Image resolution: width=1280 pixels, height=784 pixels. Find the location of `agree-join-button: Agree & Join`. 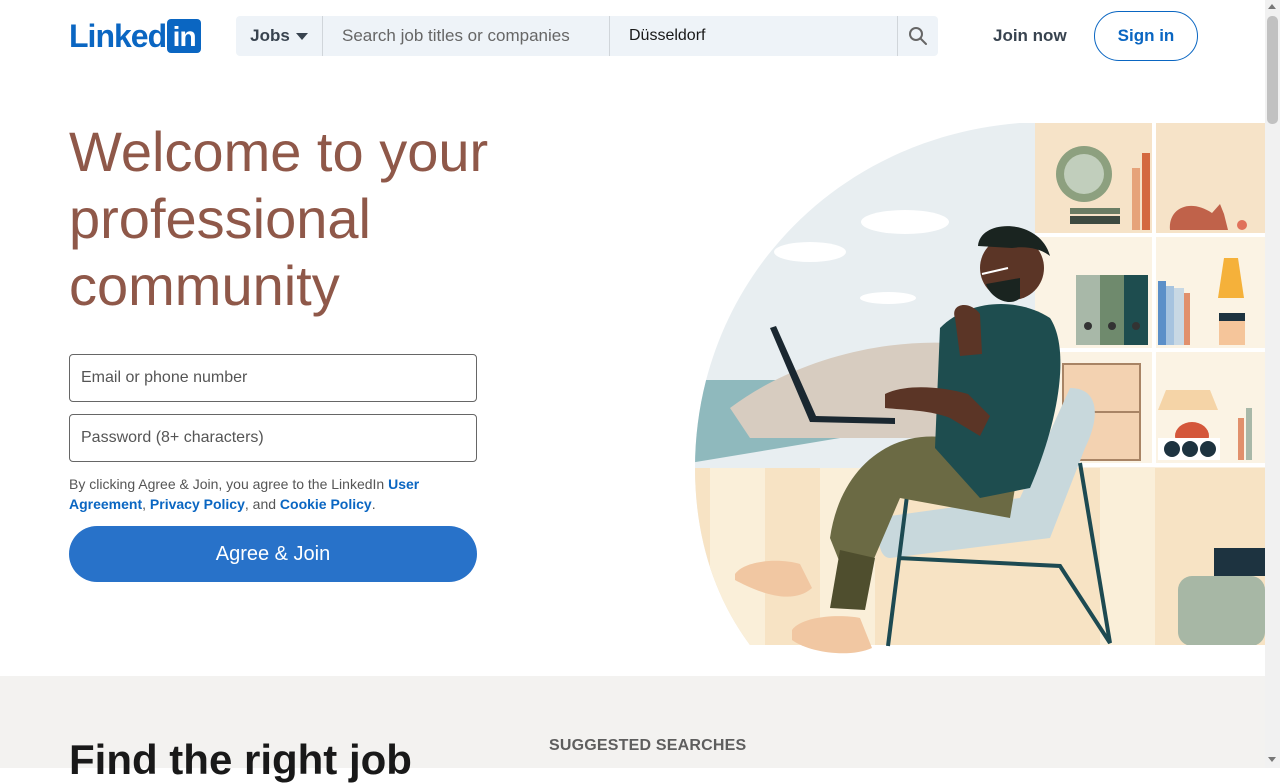

agree-join-button: Agree & Join is located at coordinates (273, 554).